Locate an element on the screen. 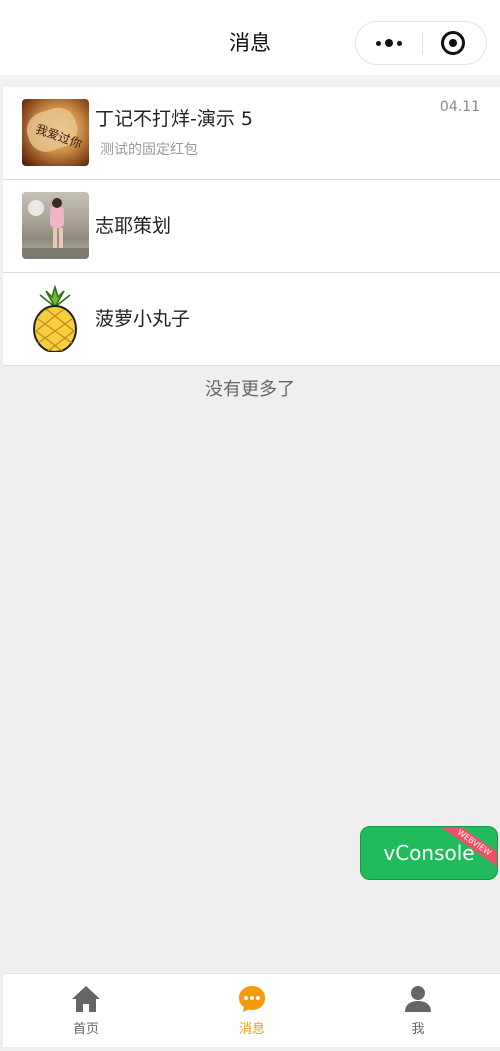  header-gap is located at coordinates (250, 81).